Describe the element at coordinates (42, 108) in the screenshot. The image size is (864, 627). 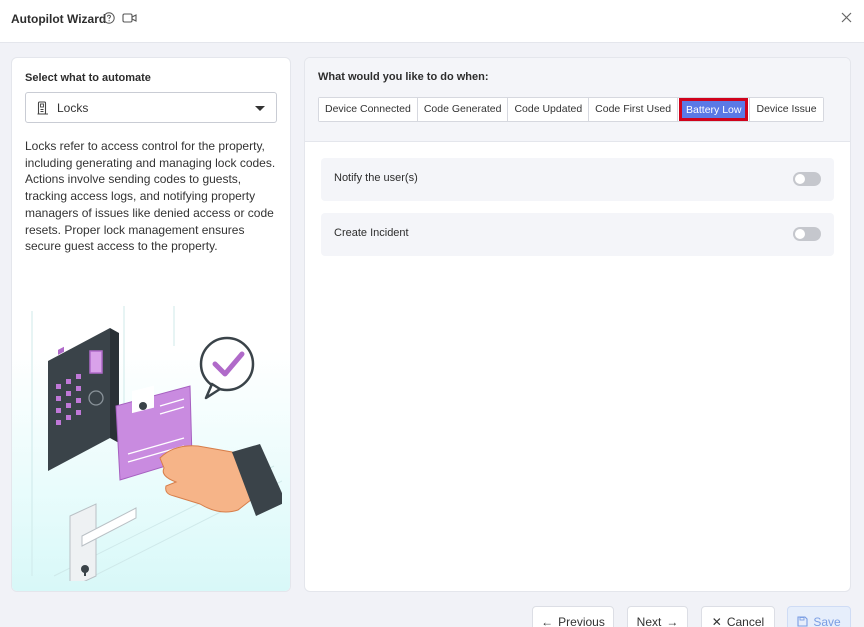
I see `lock-device-icon` at that location.